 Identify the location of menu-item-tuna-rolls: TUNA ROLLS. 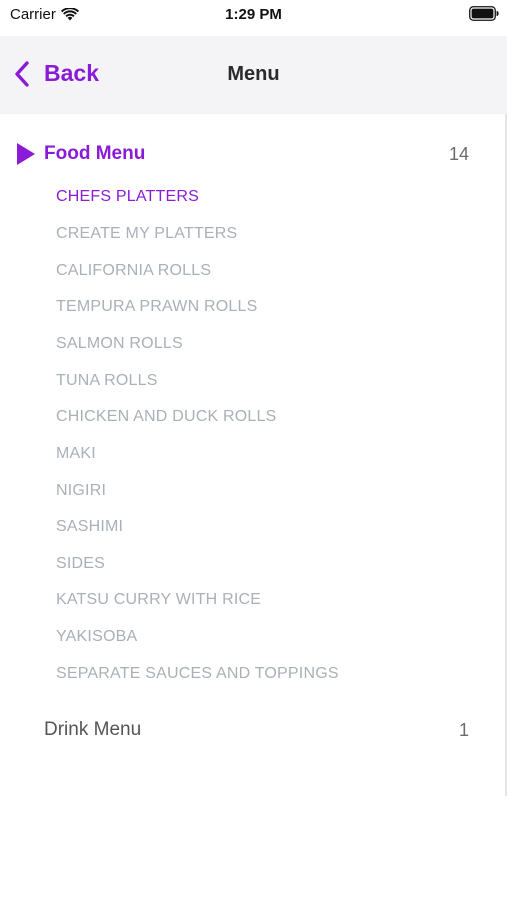
(107, 381).